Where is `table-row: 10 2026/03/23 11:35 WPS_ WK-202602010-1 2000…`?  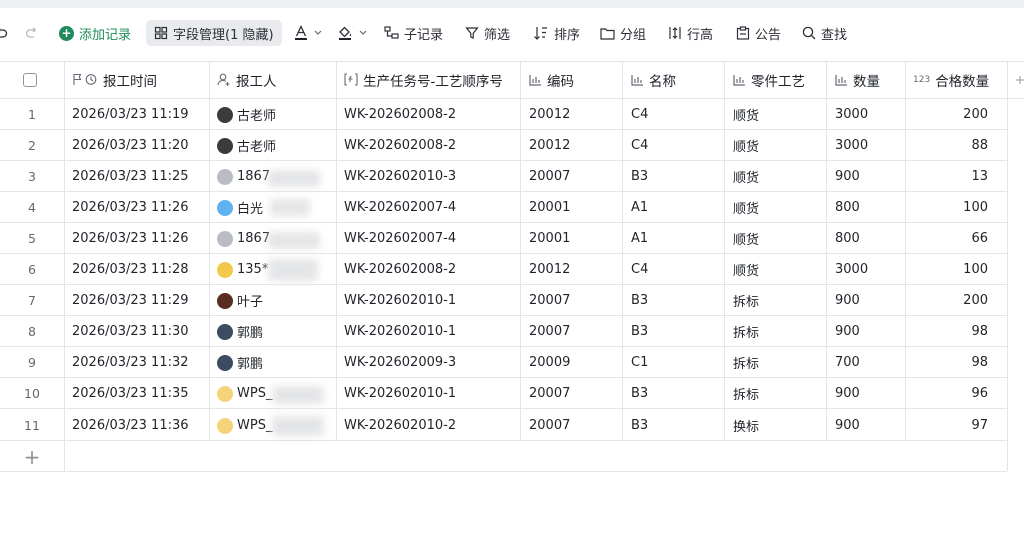
table-row: 10 2026/03/23 11:35 WPS_ WK-202602010-1 2000… is located at coordinates (503, 393).